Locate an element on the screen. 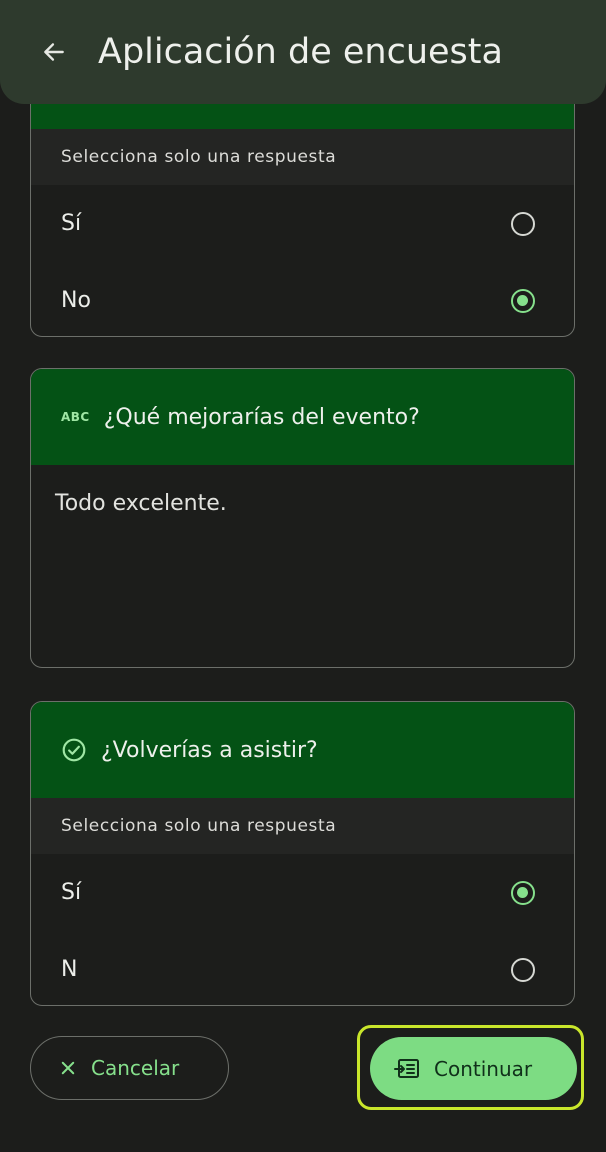  cancel-button: Cancelar is located at coordinates (129, 1068).